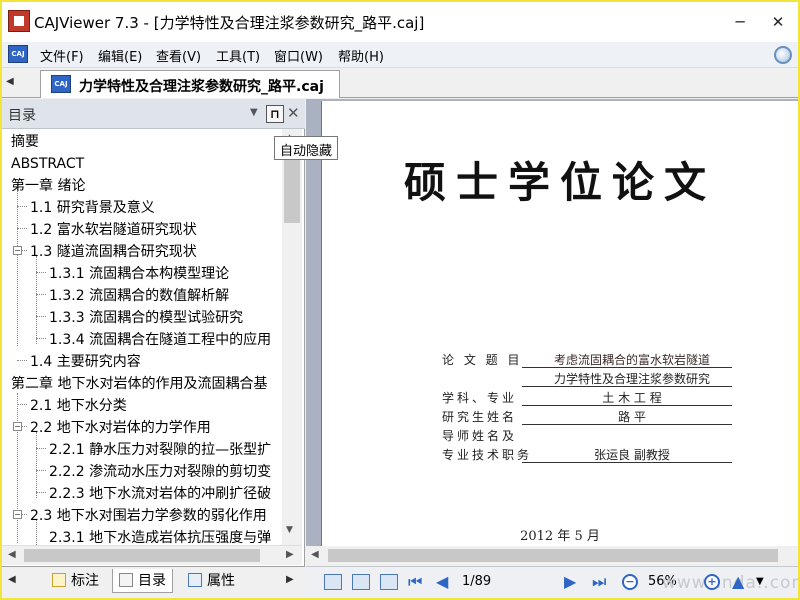  Describe the element at coordinates (333, 582) in the screenshot. I see `single-page-view-icon` at that location.